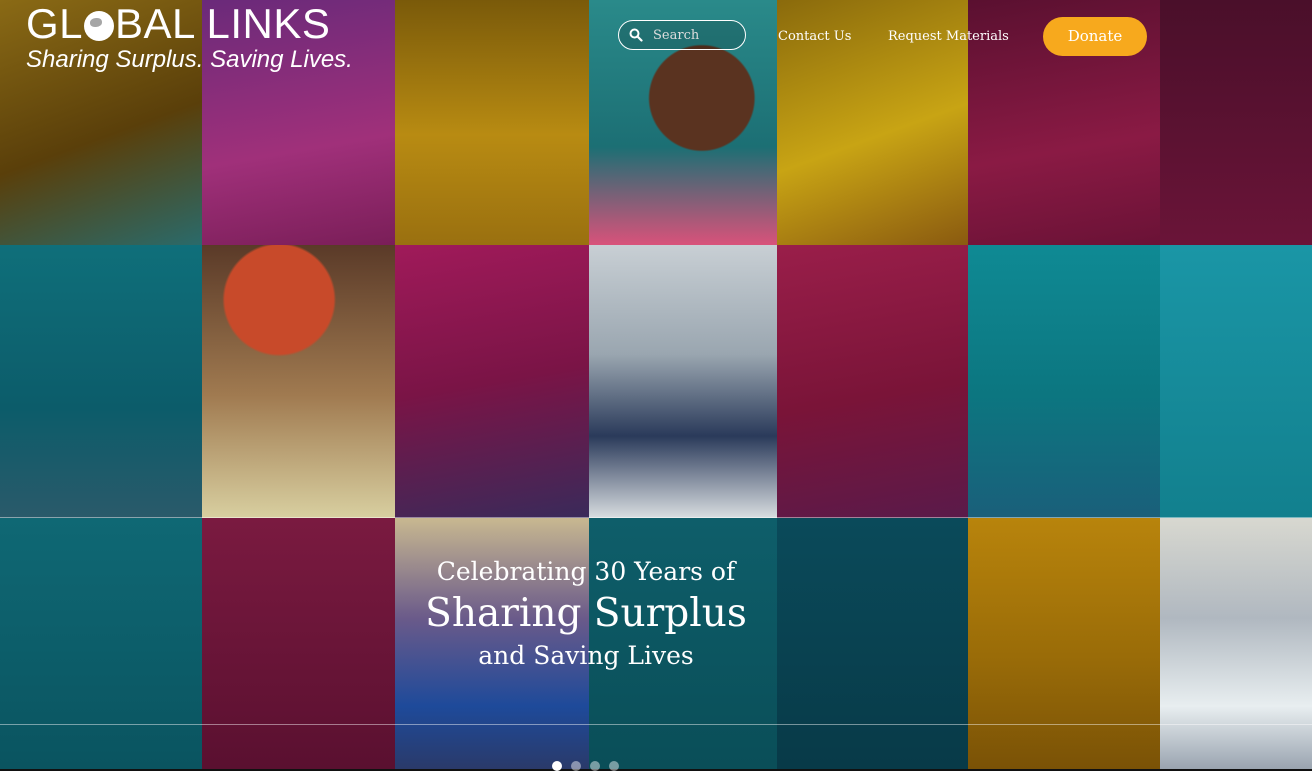 Image resolution: width=1312 pixels, height=771 pixels. Describe the element at coordinates (586, 655) in the screenshot. I see `hero-line-3: and Saving Lives` at that location.